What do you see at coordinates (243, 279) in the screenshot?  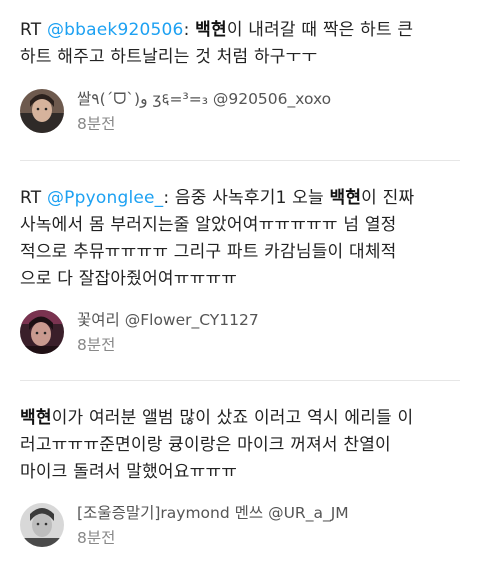 I see `tweet-line: 으로 다 잘잡아줬어여ㅠㅠㅠㅠ` at bounding box center [243, 279].